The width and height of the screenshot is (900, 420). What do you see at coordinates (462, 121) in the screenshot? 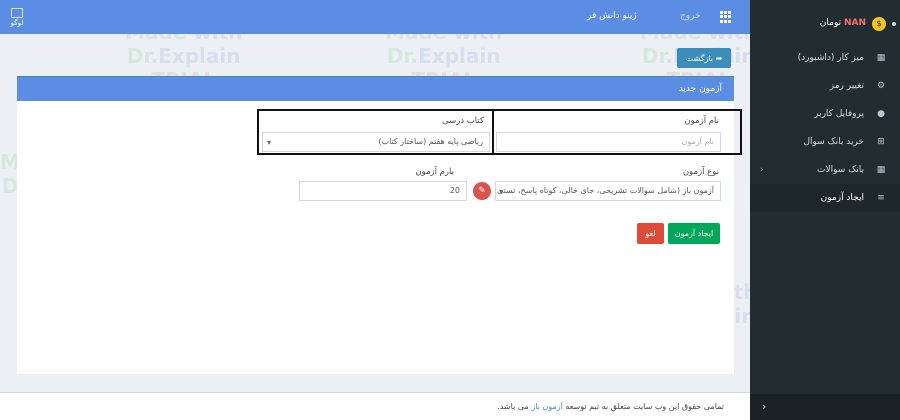
I see `textbook-label: کتاب درسی` at bounding box center [462, 121].